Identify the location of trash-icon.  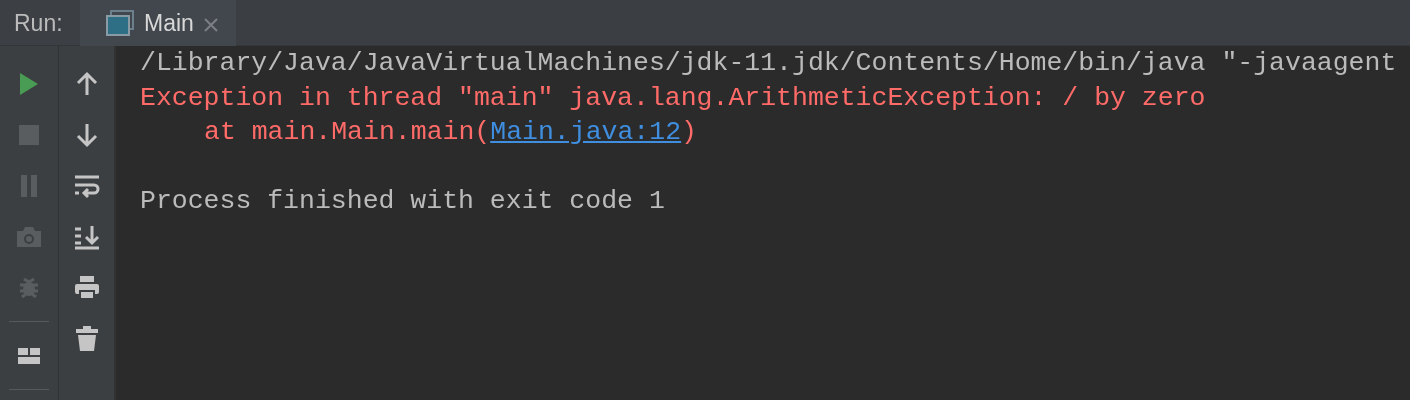
(86, 338).